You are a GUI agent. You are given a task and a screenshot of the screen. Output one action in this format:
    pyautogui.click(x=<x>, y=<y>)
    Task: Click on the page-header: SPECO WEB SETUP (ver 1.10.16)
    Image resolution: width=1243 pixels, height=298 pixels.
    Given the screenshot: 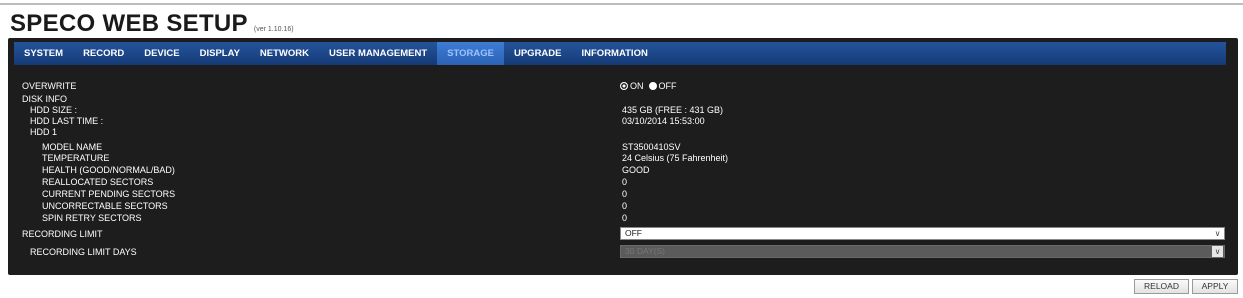 What is the action you would take?
    pyautogui.click(x=152, y=23)
    